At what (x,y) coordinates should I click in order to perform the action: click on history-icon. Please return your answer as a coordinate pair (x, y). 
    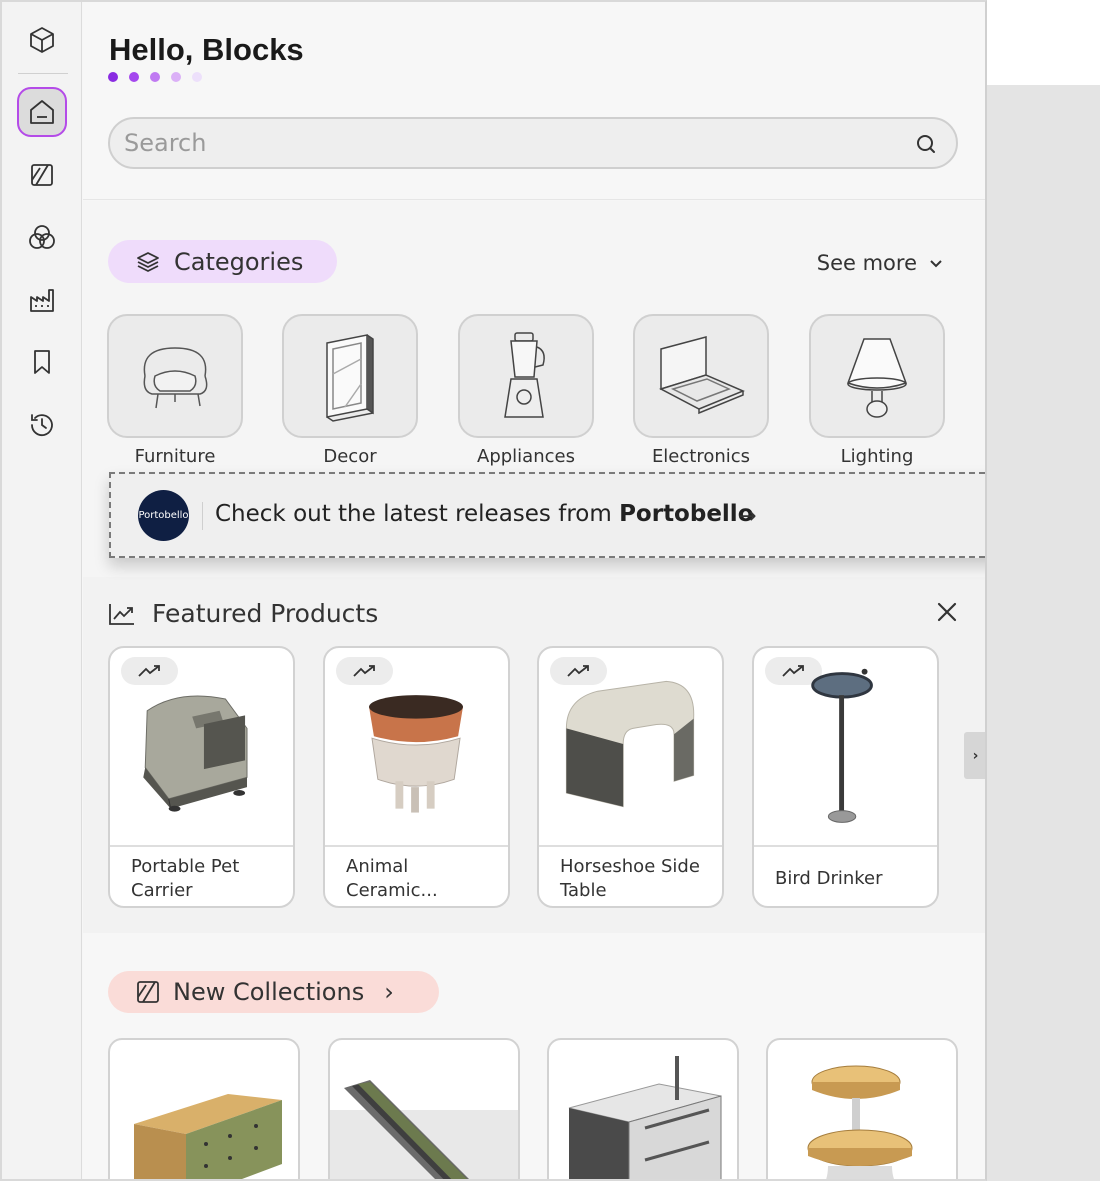
    Looking at the image, I should click on (42, 425).